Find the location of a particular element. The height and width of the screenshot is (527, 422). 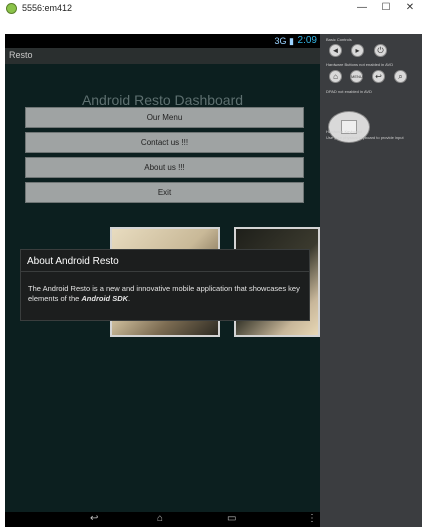

about-us-button: About us !!! is located at coordinates (164, 167).